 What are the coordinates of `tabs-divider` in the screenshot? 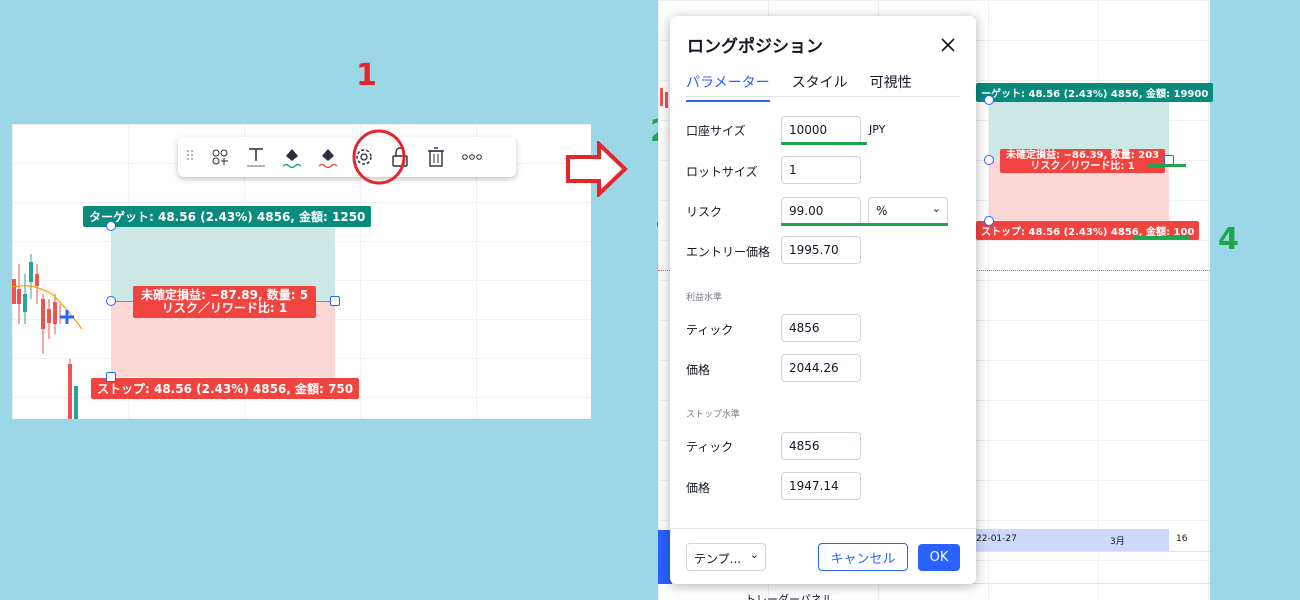 It's located at (823, 96).